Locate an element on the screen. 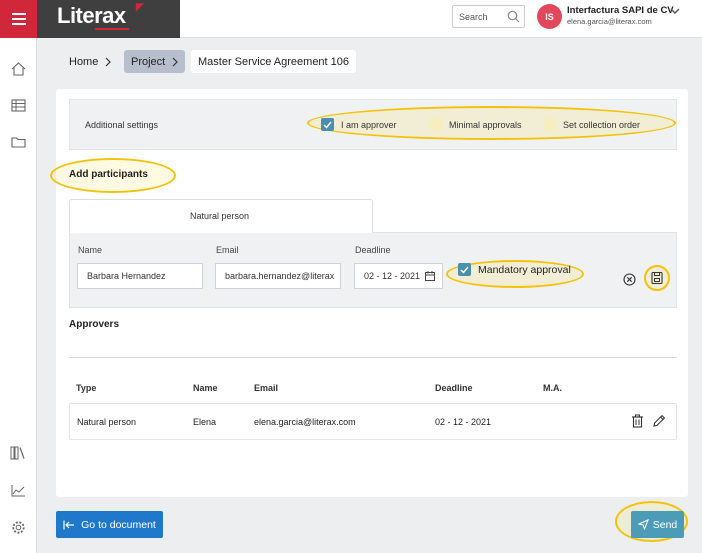  hamburger-menu-button is located at coordinates (18, 19).